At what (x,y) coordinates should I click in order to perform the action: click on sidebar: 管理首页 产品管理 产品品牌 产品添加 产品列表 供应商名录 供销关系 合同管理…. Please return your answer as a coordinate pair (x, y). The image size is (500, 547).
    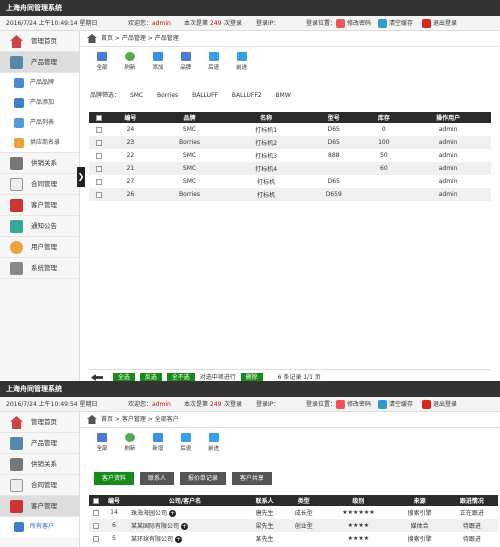
    Looking at the image, I should click on (40, 206).